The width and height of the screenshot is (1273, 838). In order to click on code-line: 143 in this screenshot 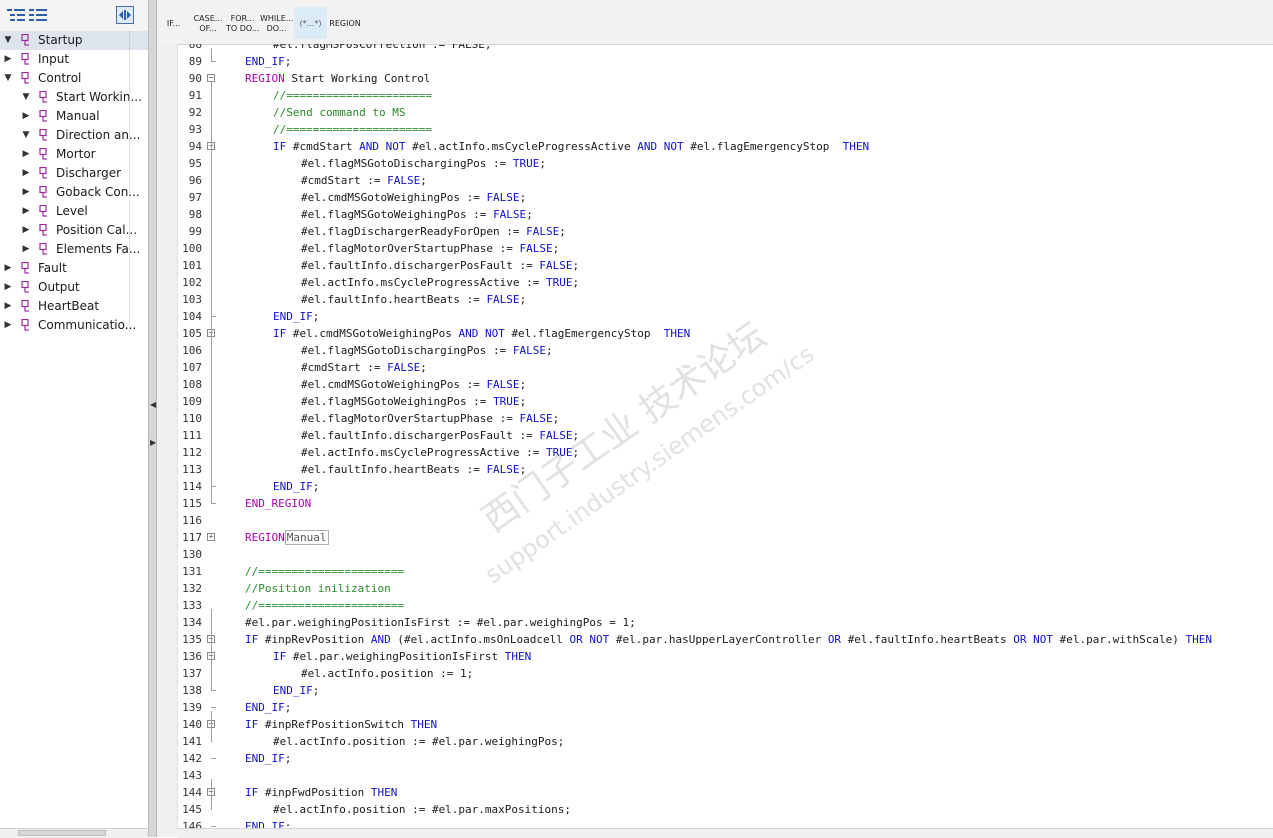, I will do `click(725, 775)`.